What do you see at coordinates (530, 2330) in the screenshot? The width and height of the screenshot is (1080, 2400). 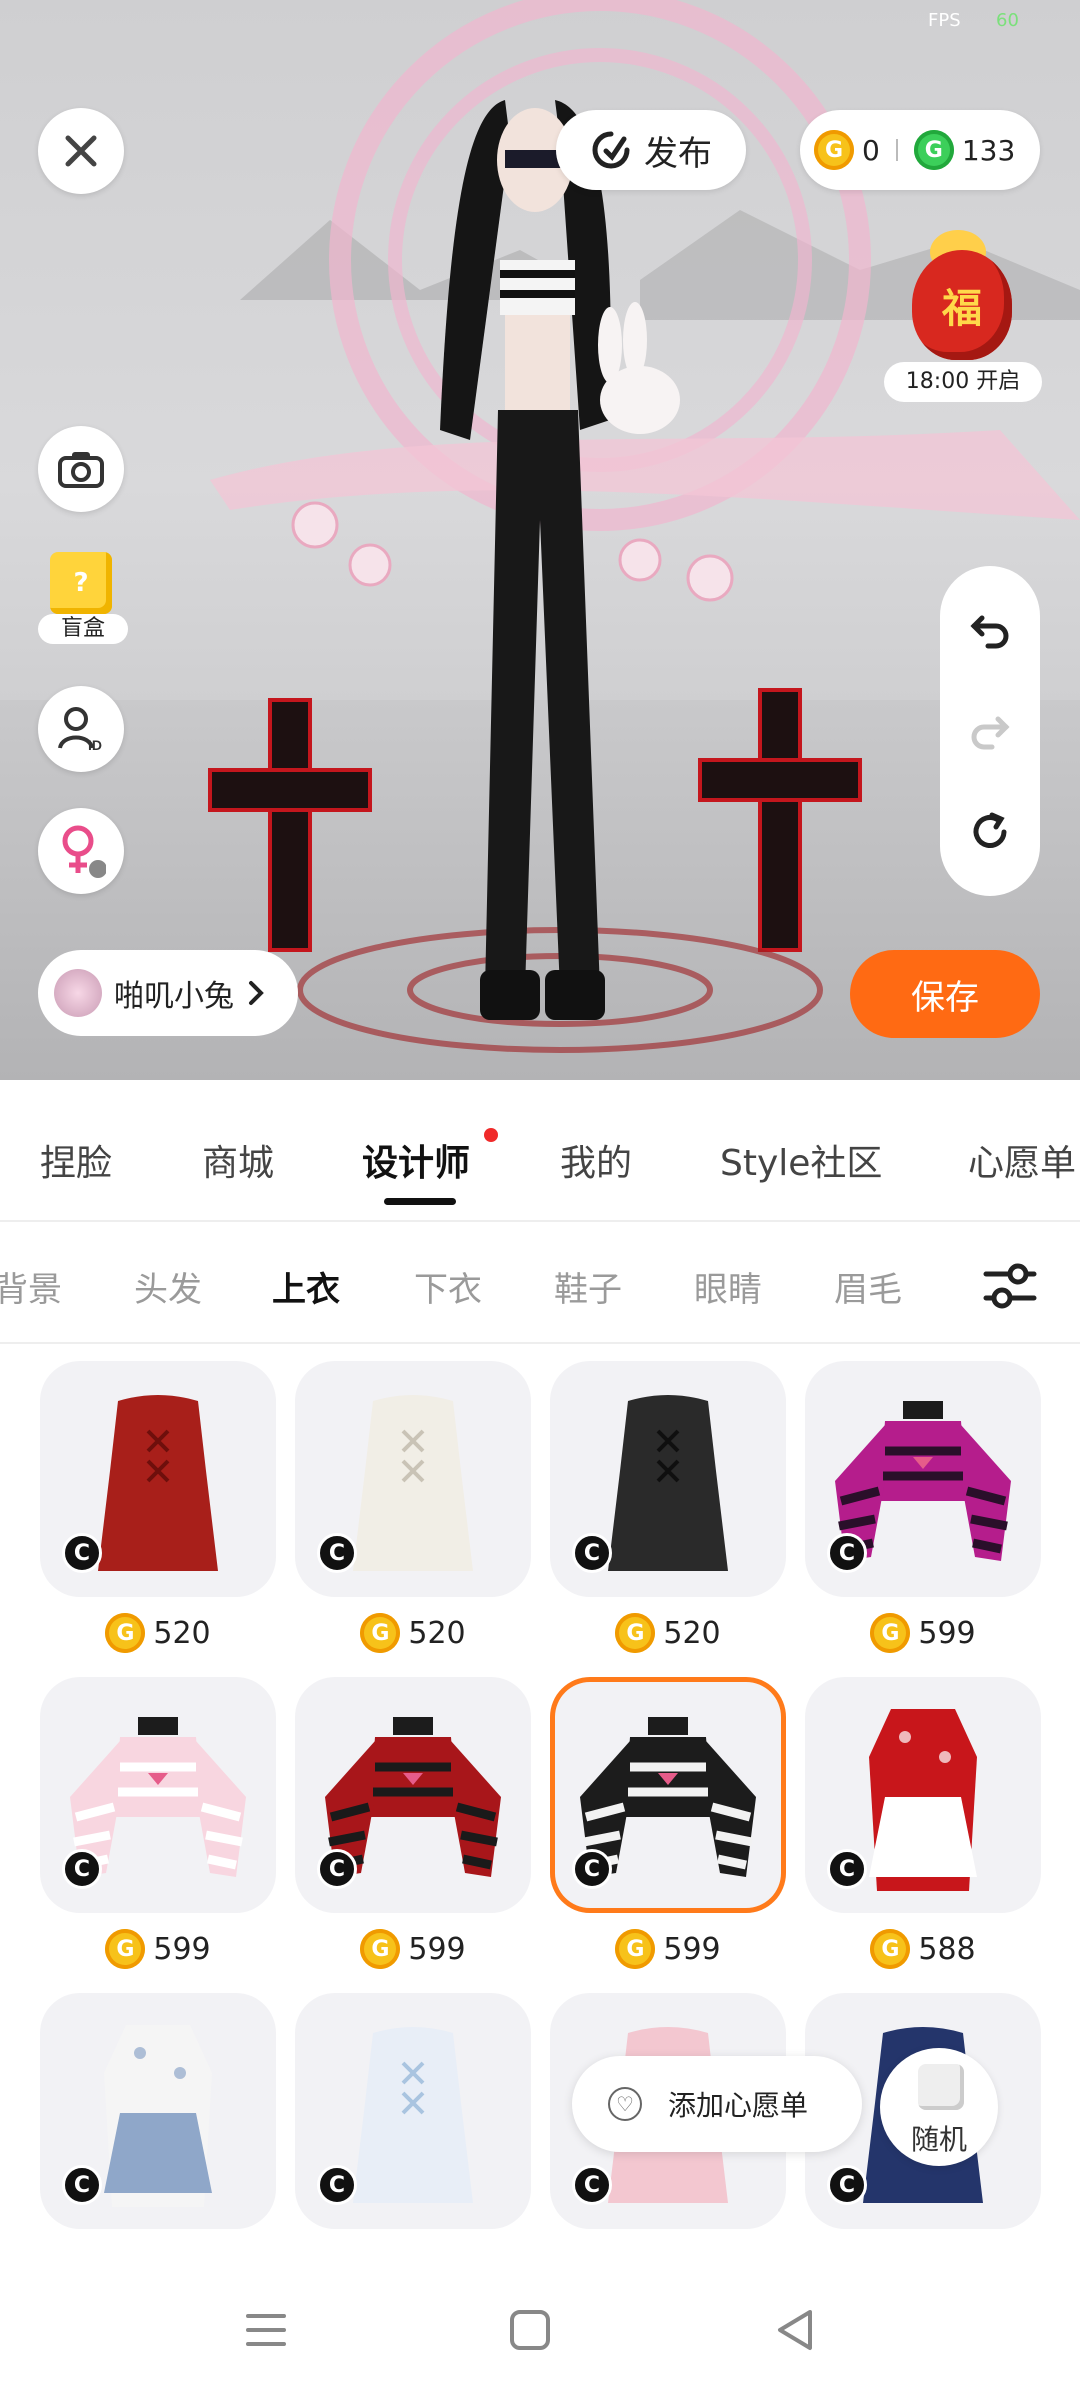 I see `home-icon` at bounding box center [530, 2330].